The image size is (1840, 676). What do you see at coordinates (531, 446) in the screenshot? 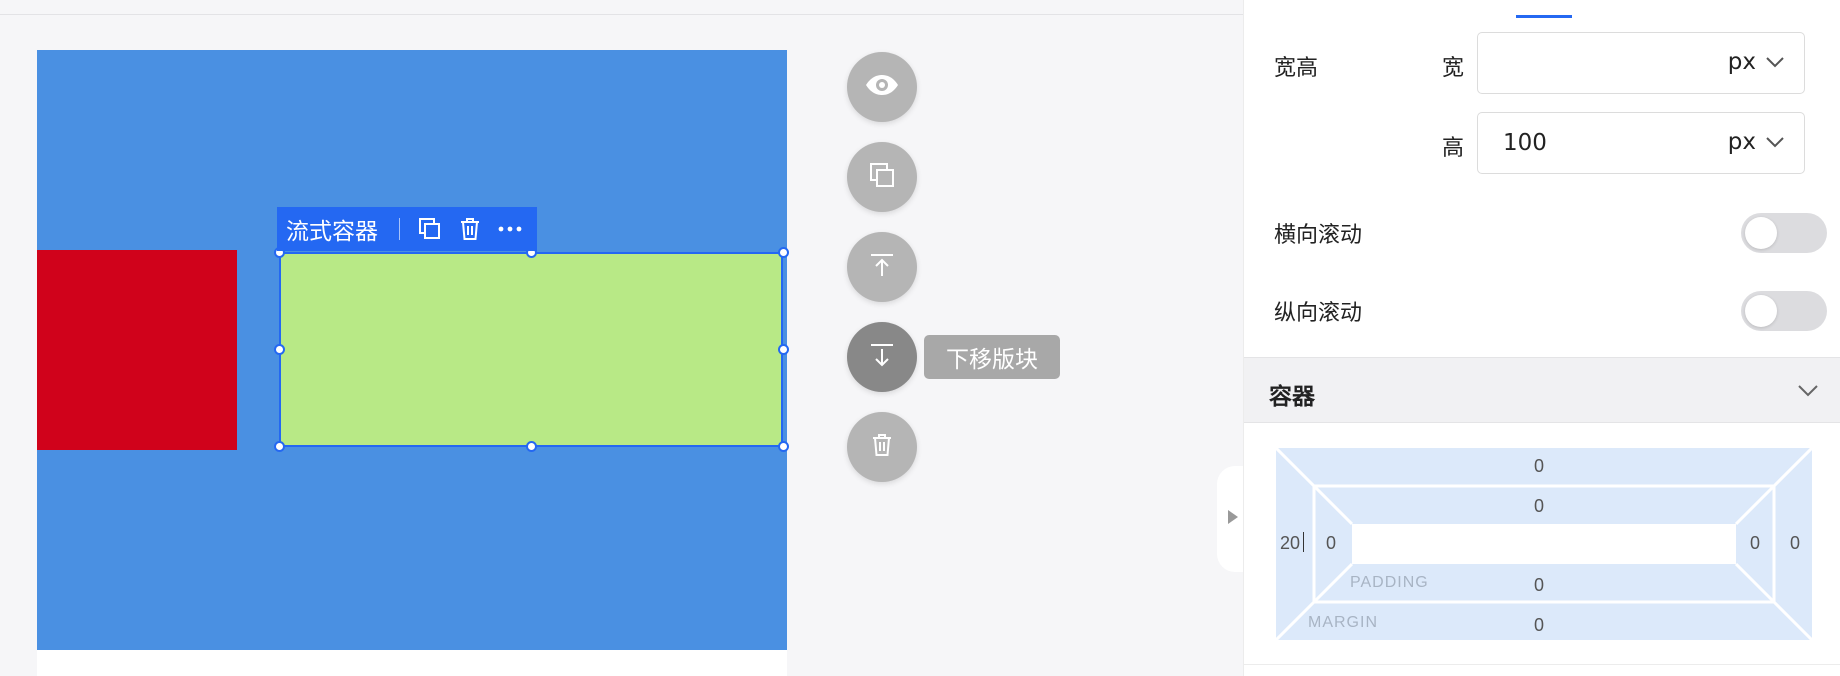
I see `resize-handle-bottom` at bounding box center [531, 446].